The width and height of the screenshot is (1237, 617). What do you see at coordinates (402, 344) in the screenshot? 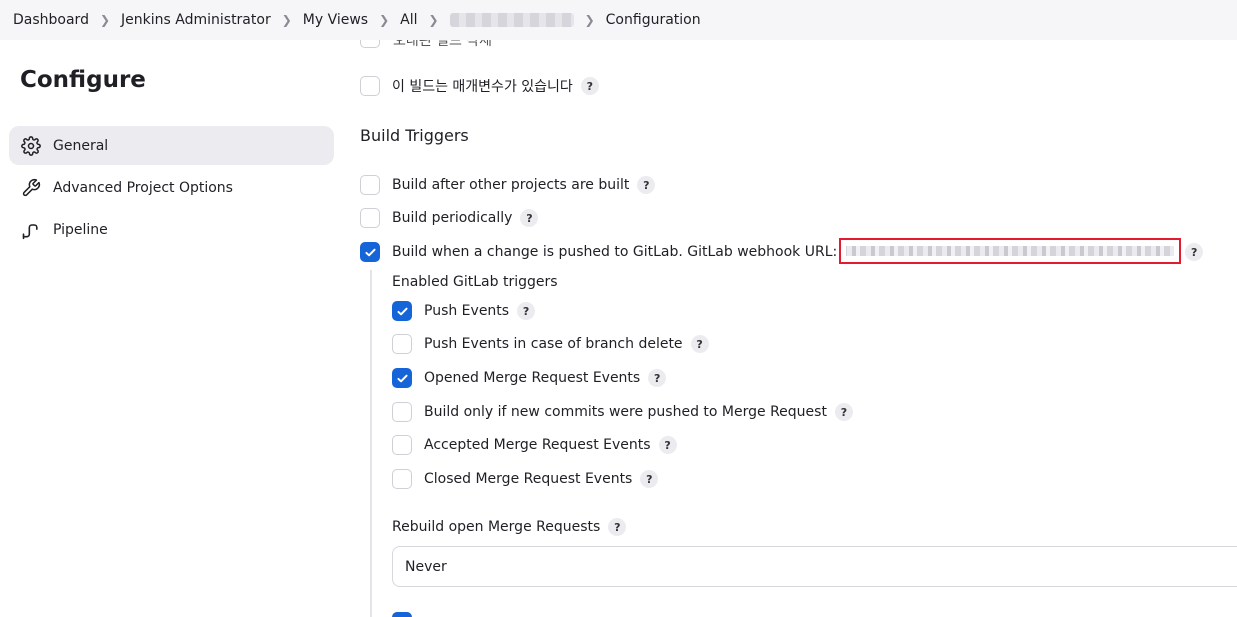
I see `push-events-branch-delete-checkbox` at bounding box center [402, 344].